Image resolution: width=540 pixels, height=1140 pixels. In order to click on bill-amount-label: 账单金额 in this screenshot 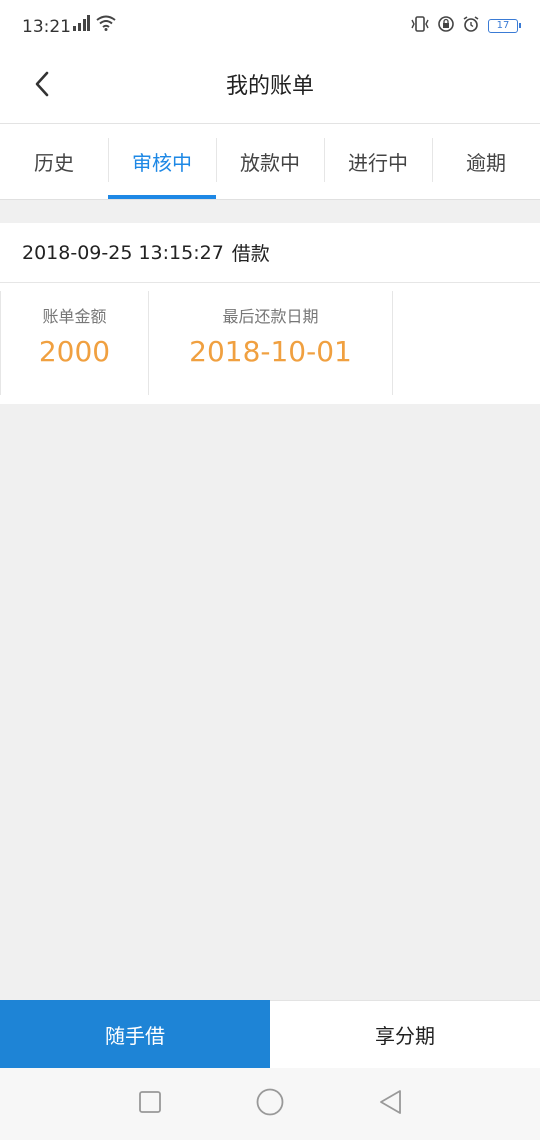, I will do `click(74, 316)`.